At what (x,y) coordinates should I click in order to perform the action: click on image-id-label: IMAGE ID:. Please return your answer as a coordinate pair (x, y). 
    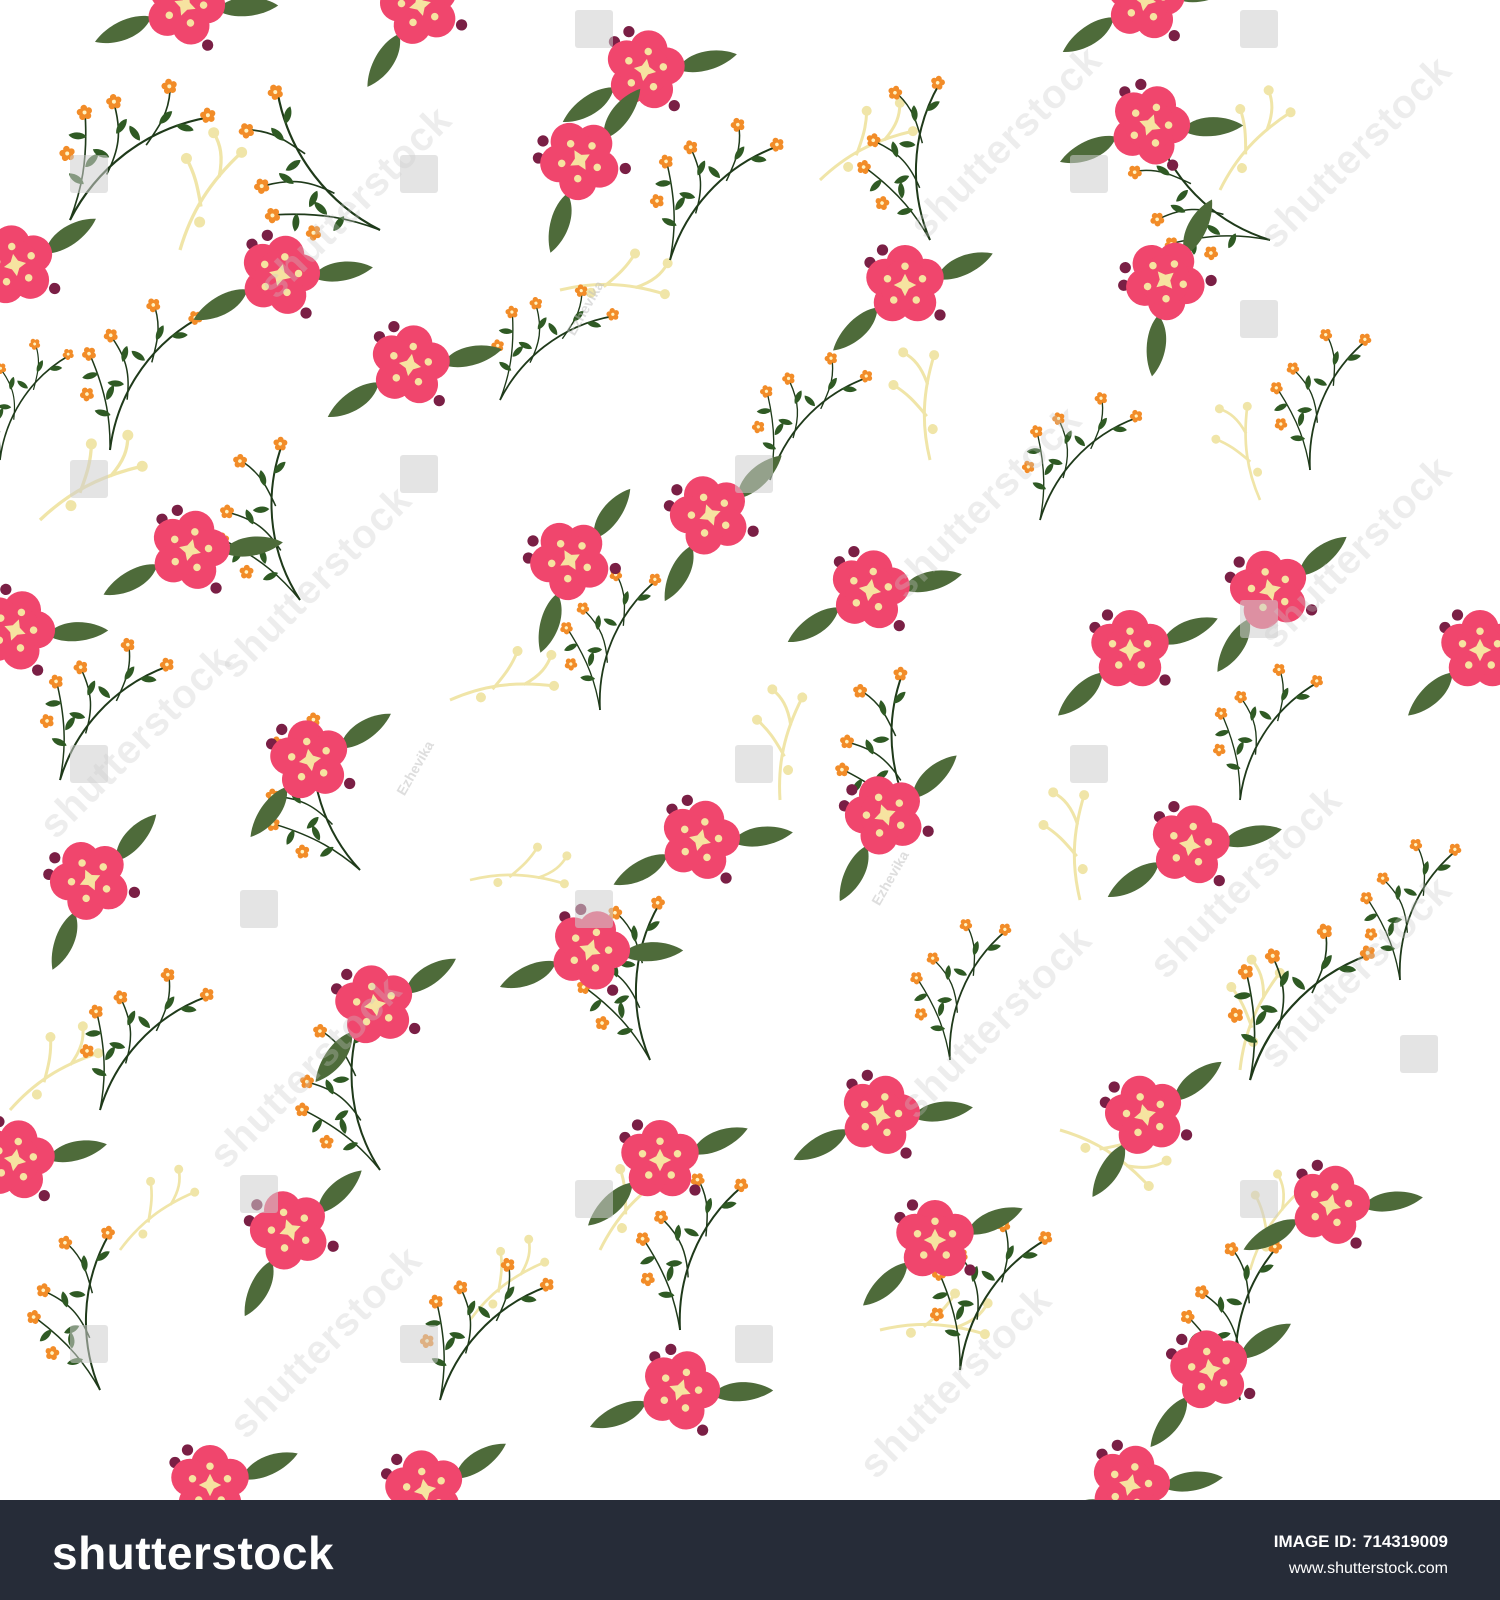
    Looking at the image, I should click on (1315, 1541).